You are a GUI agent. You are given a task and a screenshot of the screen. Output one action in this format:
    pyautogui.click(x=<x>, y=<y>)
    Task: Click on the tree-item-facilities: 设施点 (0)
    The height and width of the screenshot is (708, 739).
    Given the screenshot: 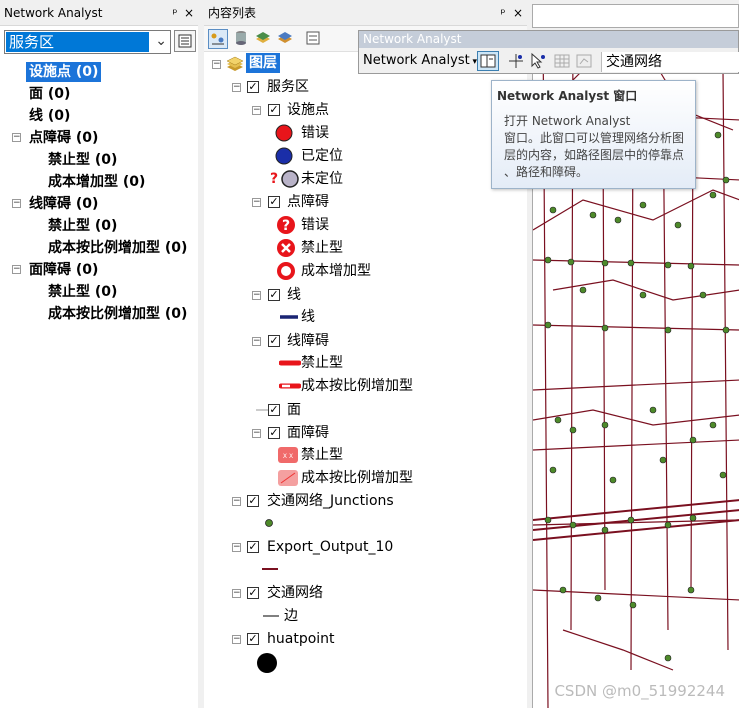 What is the action you would take?
    pyautogui.click(x=64, y=72)
    